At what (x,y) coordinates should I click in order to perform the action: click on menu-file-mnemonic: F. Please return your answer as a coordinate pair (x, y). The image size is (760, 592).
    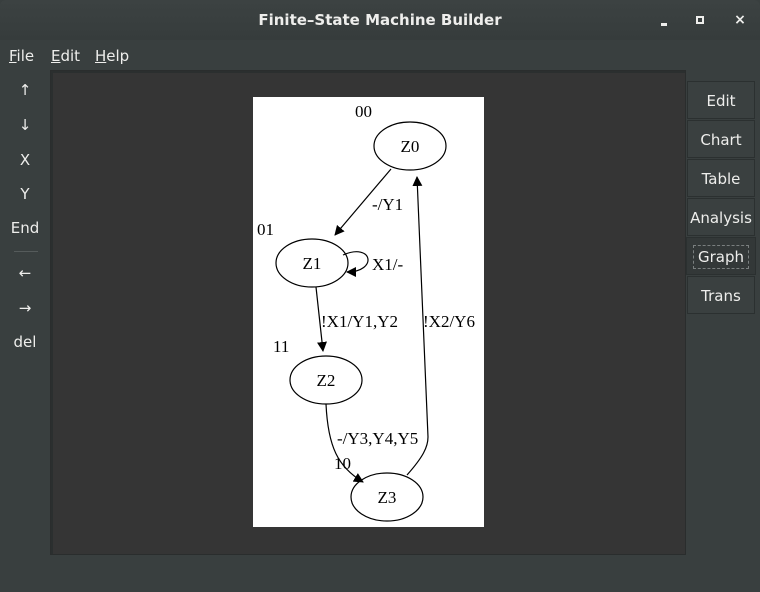
    Looking at the image, I should click on (13, 56).